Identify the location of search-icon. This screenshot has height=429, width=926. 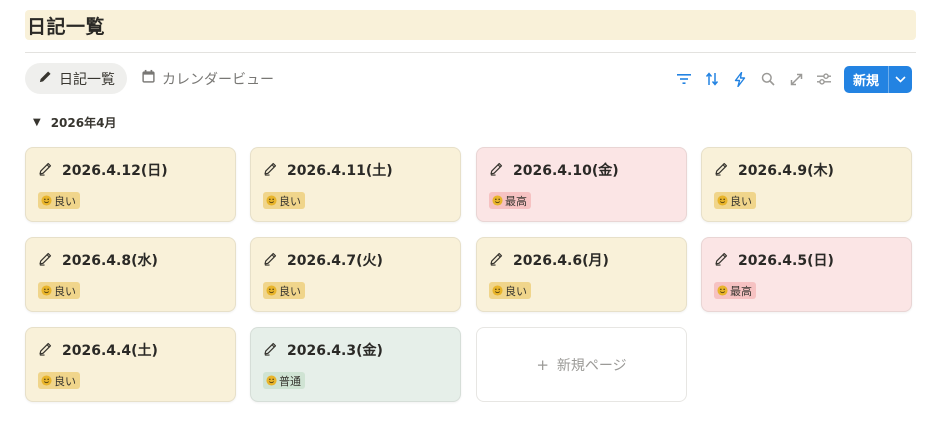
(768, 79).